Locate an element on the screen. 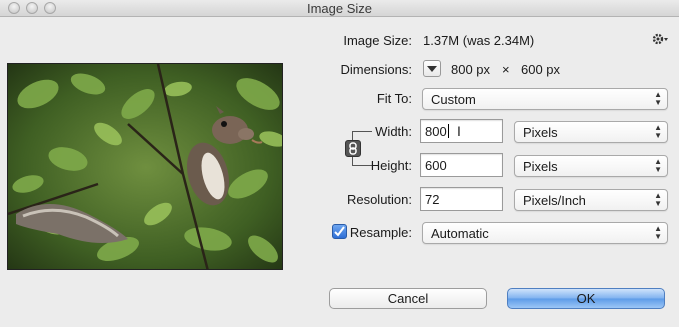 This screenshot has height=327, width=679. resolution-unit-value: Pixels/Inch is located at coordinates (554, 200).